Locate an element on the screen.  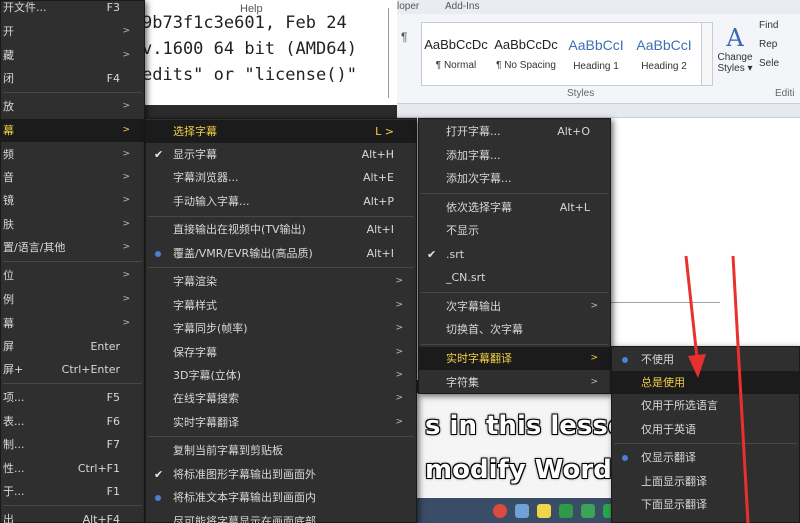
console-help-menu: Help is located at coordinates (251, 11).